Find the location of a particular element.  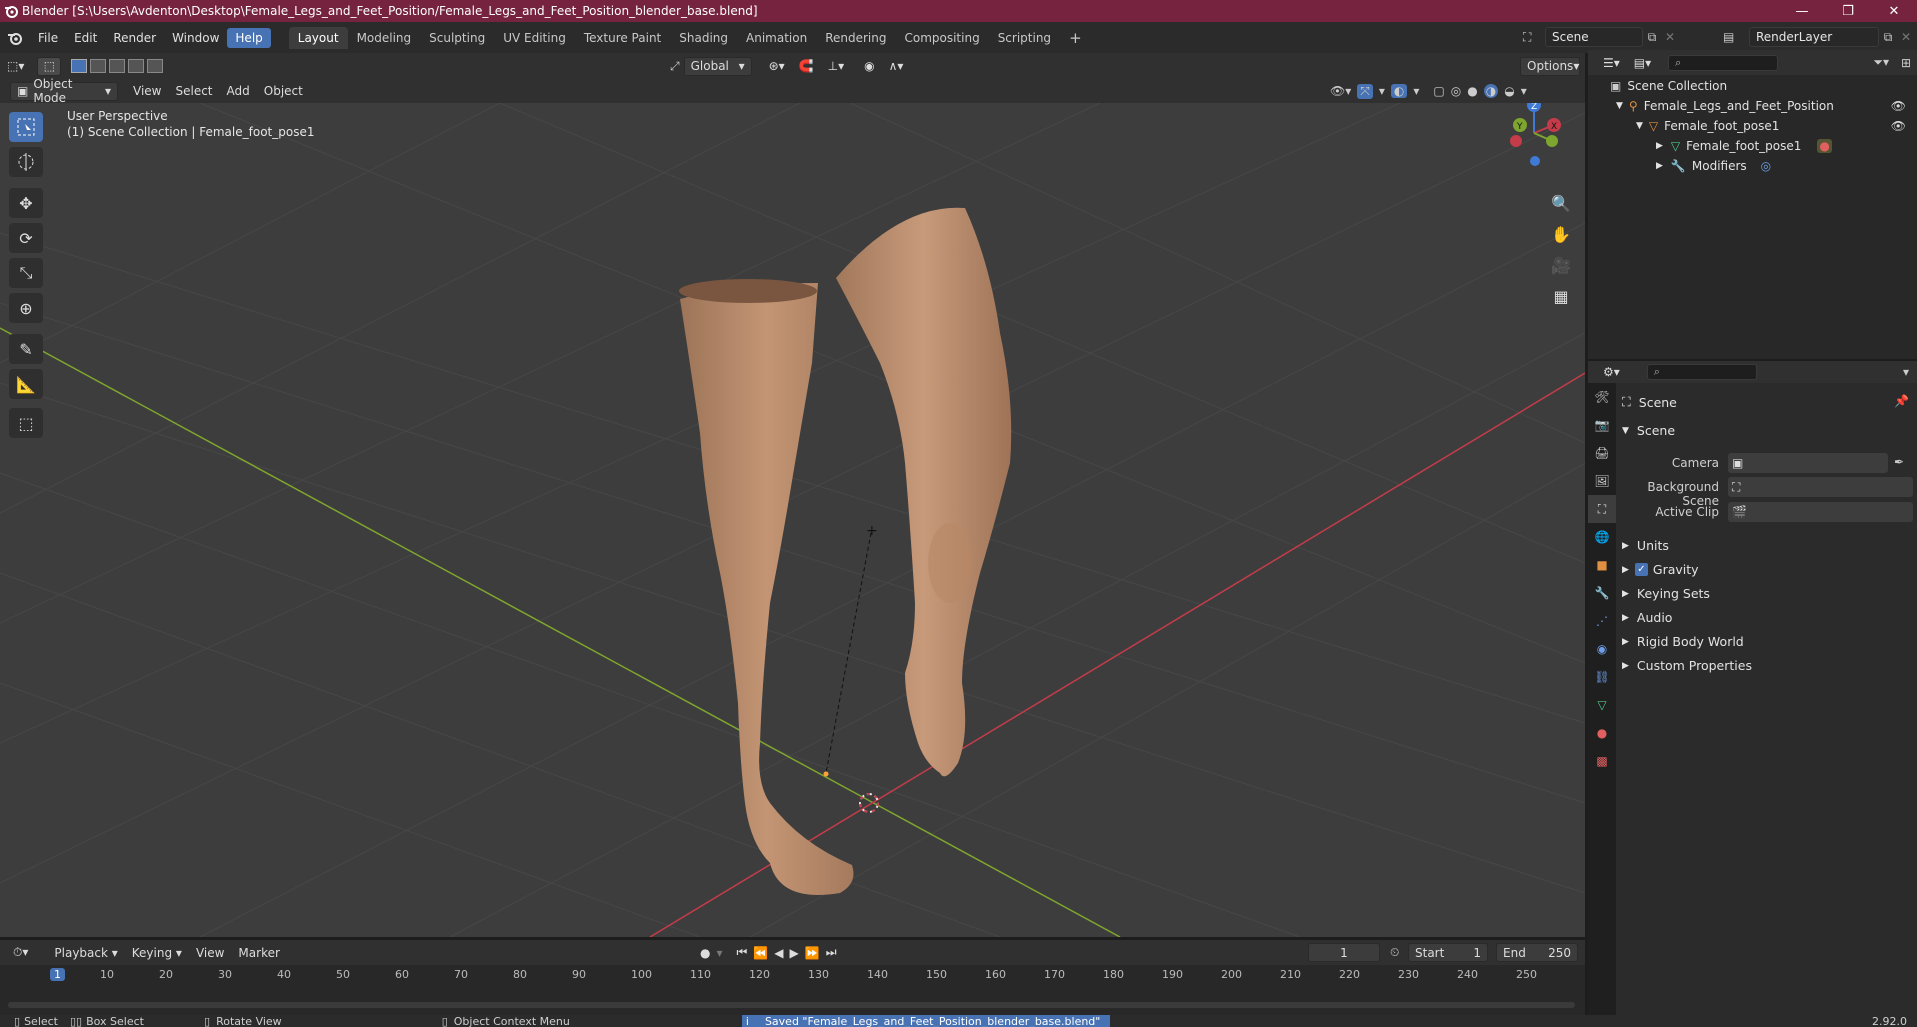

end-frame-field: End 250 is located at coordinates (1537, 952).